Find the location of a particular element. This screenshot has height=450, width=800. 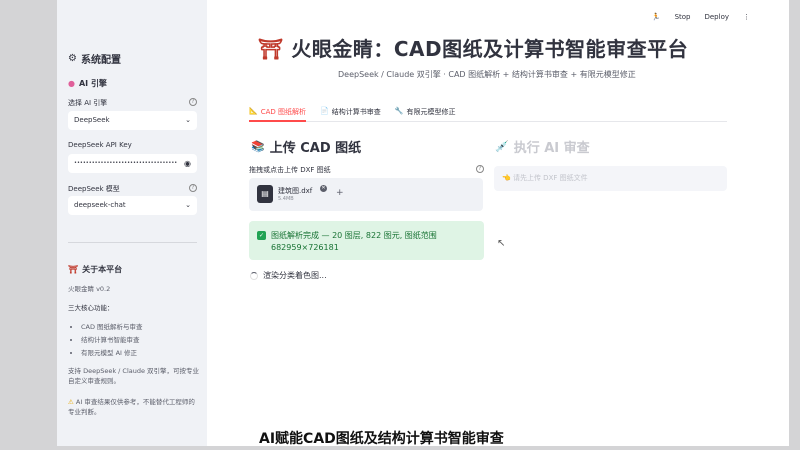

uploaded-file-name: 建筑图.dxf is located at coordinates (295, 191).